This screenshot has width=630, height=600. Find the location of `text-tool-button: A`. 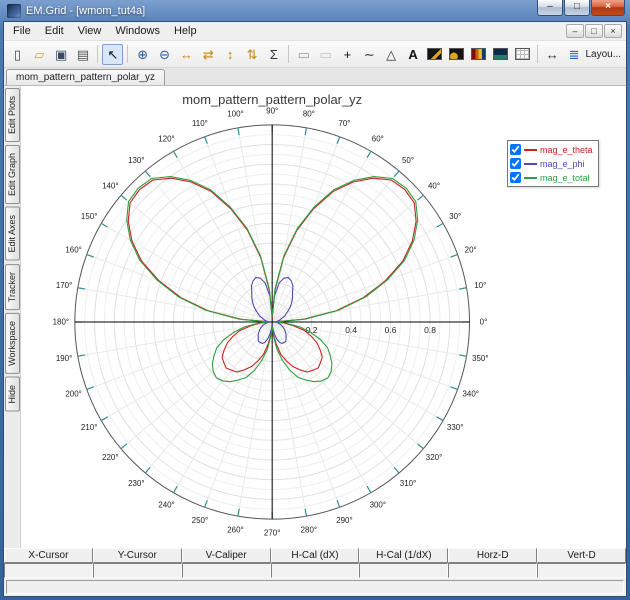

text-tool-button: A is located at coordinates (413, 54).